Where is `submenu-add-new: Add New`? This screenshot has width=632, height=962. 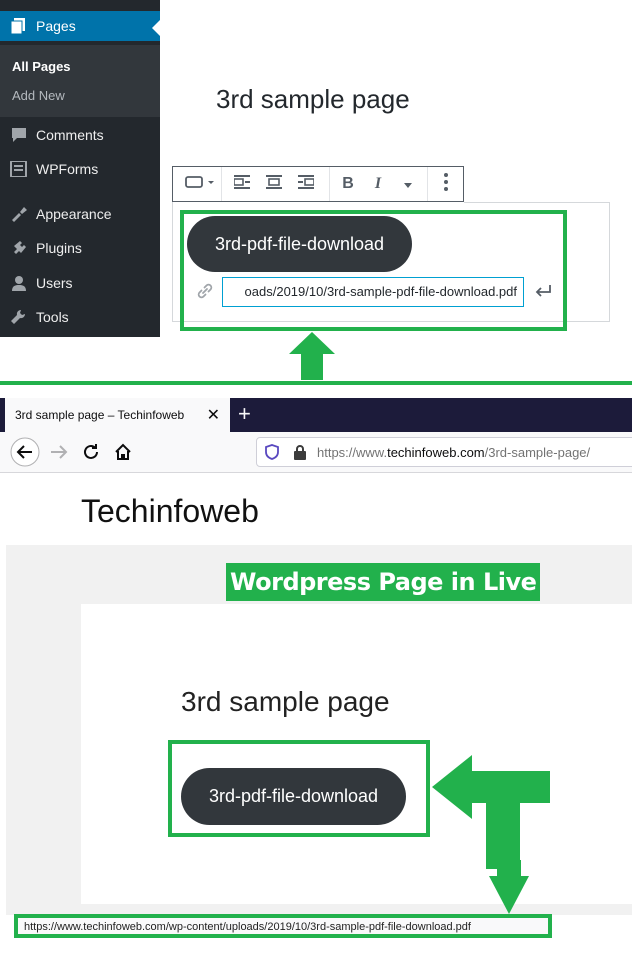
submenu-add-new: Add New is located at coordinates (38, 95).